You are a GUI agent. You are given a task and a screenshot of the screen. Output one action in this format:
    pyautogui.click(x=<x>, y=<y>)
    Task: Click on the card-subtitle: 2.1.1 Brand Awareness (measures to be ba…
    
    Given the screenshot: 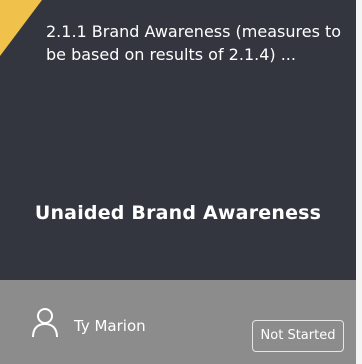 What is the action you would take?
    pyautogui.click(x=194, y=43)
    